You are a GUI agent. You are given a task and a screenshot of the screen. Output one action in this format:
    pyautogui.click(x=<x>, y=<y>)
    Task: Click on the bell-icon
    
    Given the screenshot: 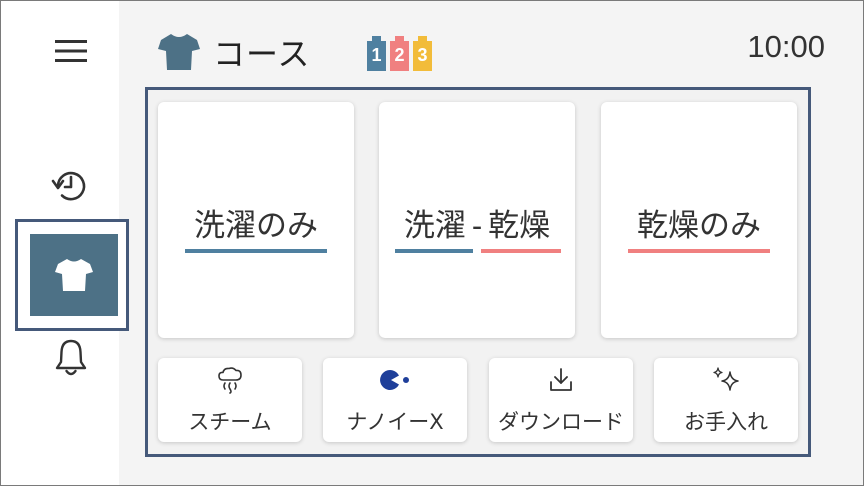 What is the action you would take?
    pyautogui.click(x=71, y=357)
    